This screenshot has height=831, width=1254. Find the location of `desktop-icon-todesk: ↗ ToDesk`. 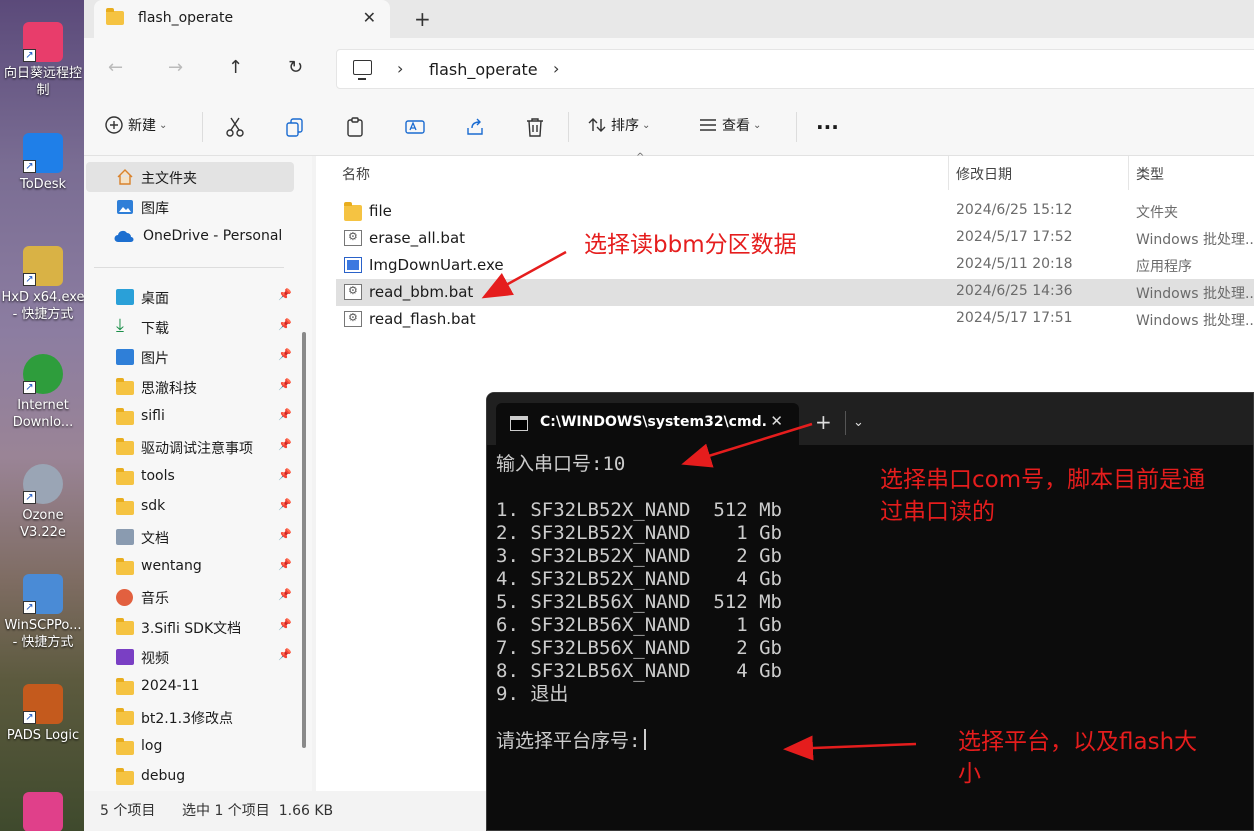

desktop-icon-todesk: ↗ ToDesk is located at coordinates (43, 163).